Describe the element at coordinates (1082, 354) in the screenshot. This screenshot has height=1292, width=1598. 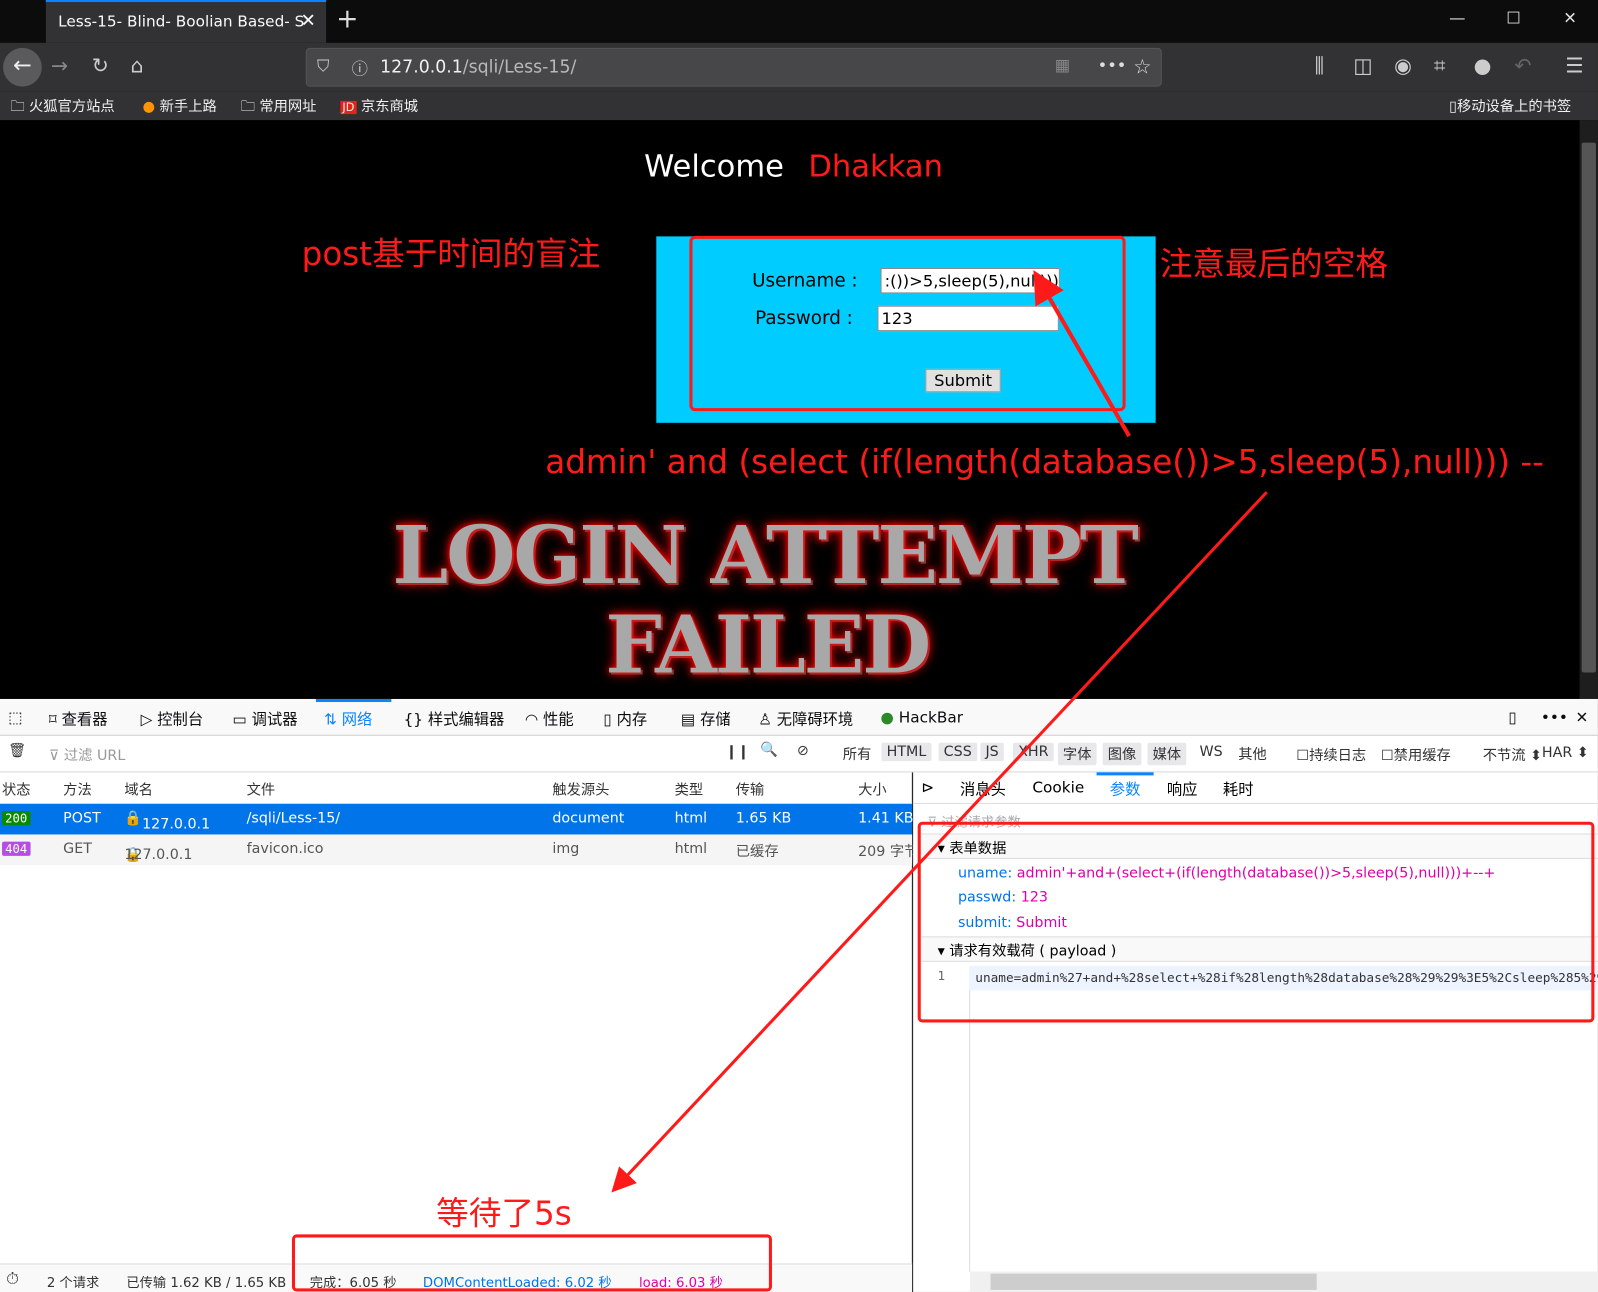
I see `arrow-to-input` at that location.